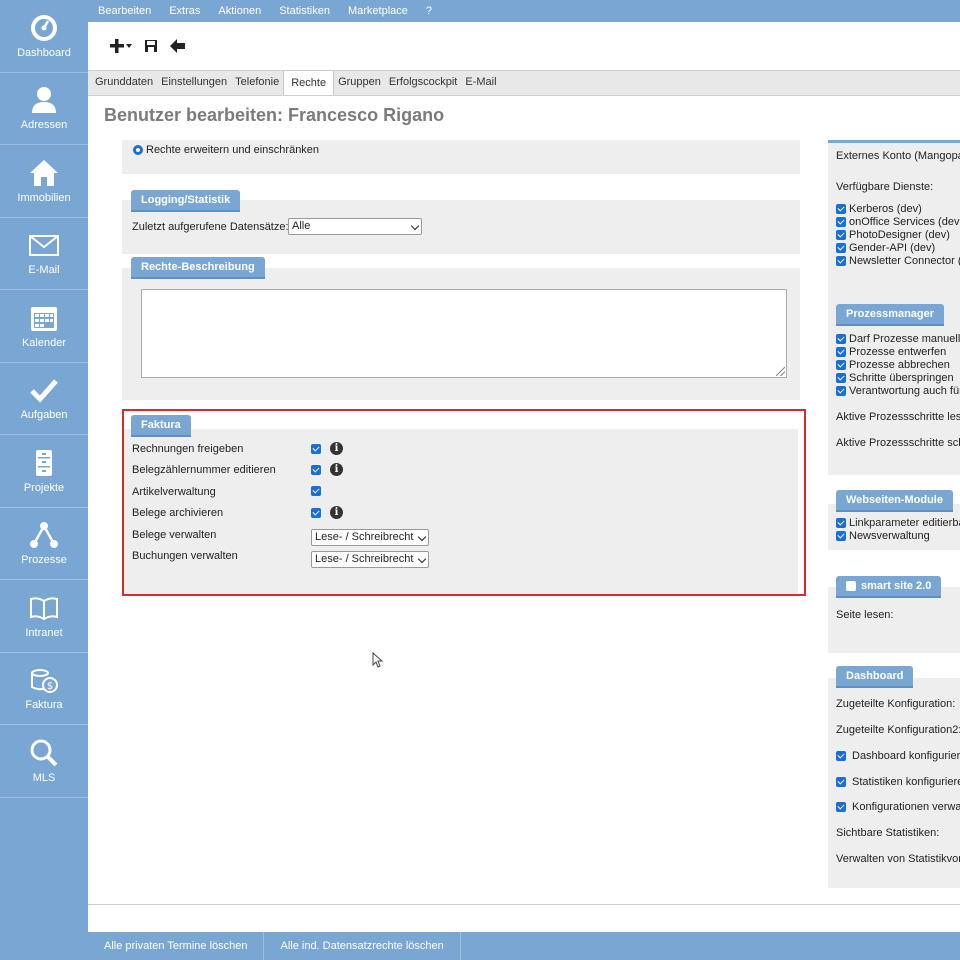 This screenshot has height=960, width=960. I want to click on dienst-item: onOffice Services (dev, so click(897, 222).